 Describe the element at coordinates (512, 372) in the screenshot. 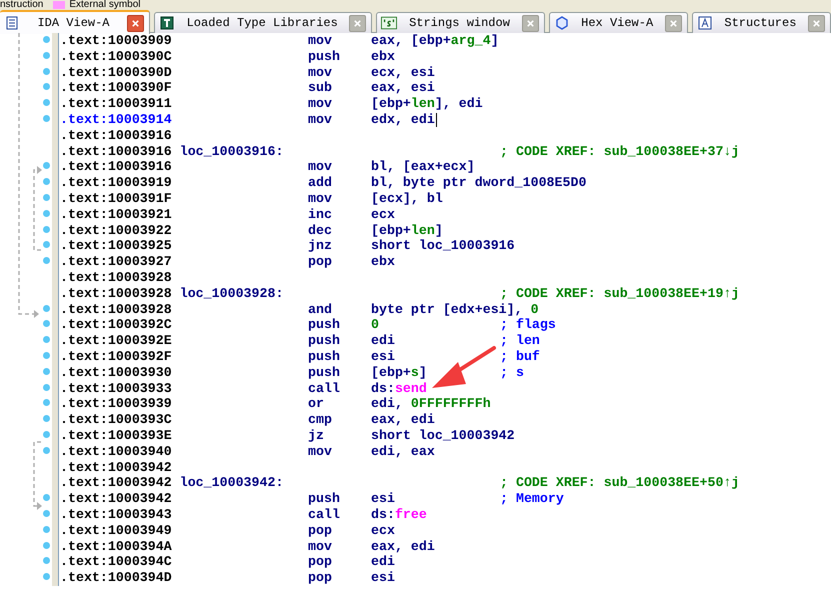

I see `code-comment: ; s` at that location.